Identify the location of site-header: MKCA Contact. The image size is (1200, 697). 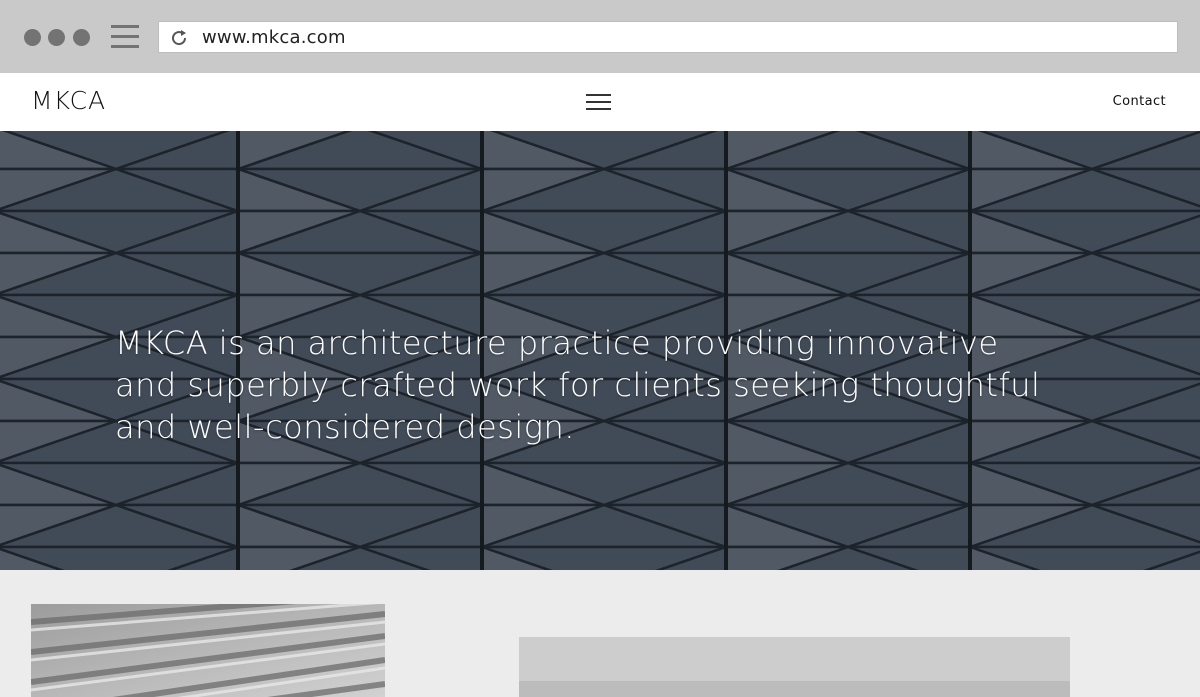
(600, 102).